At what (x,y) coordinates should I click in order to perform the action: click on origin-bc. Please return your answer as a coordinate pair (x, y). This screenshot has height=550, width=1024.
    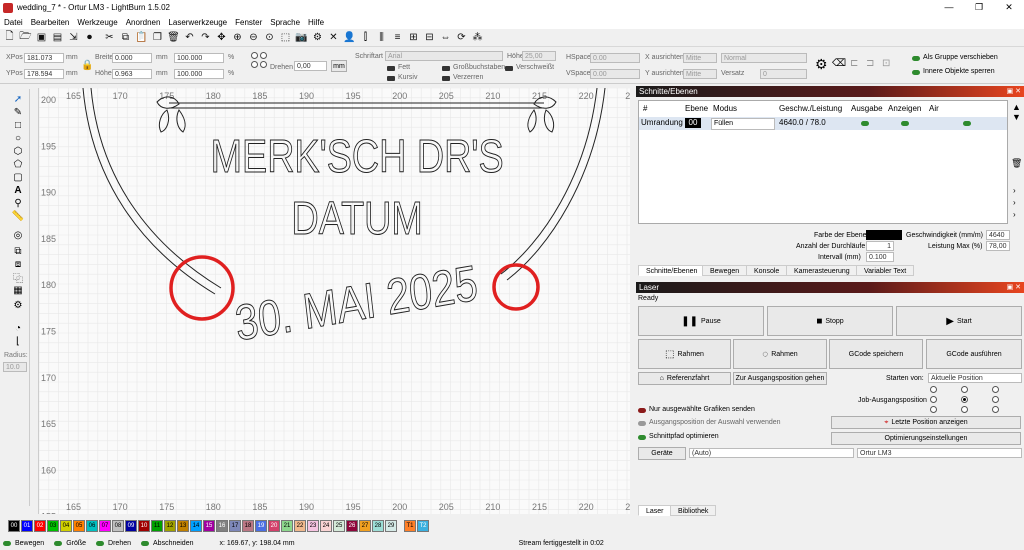
    Looking at the image, I should click on (964, 409).